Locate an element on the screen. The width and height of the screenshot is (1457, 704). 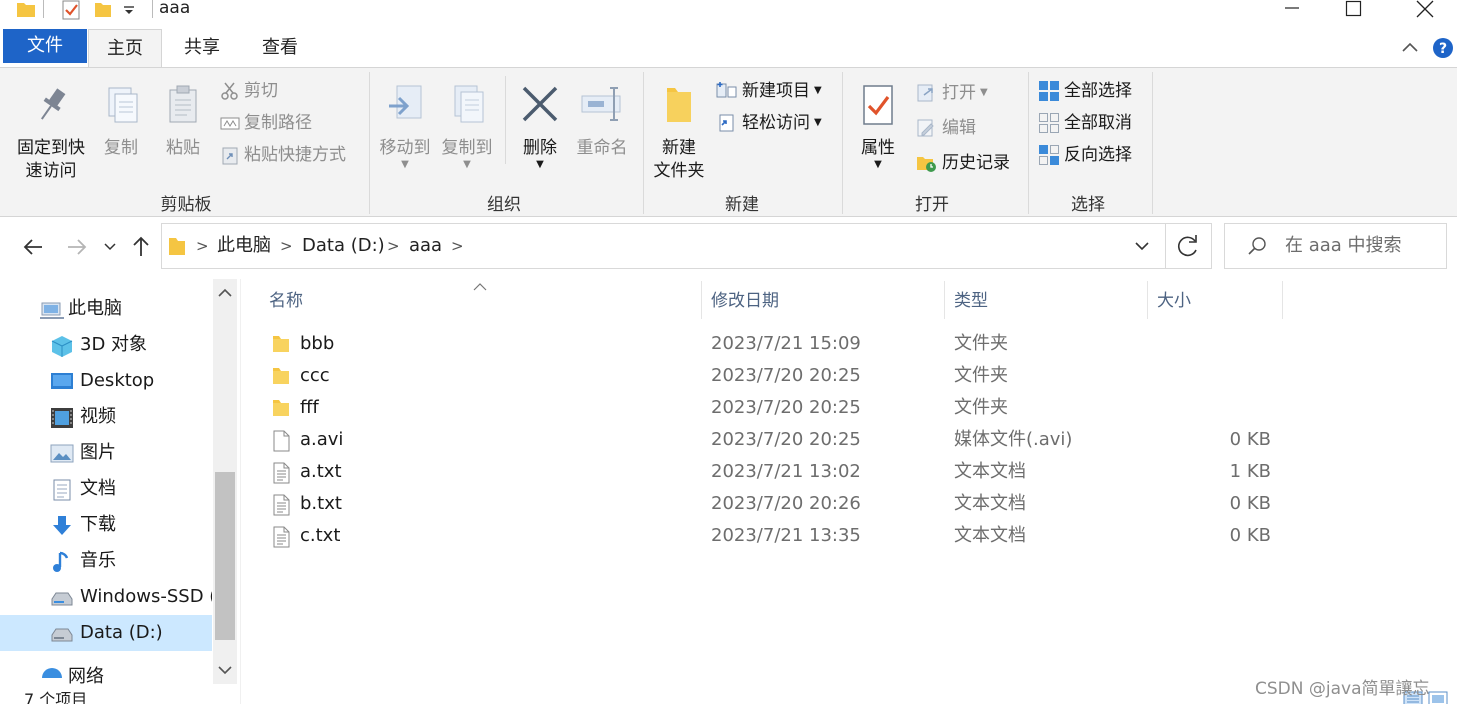
new-folder-quick-icon is located at coordinates (103, 10).